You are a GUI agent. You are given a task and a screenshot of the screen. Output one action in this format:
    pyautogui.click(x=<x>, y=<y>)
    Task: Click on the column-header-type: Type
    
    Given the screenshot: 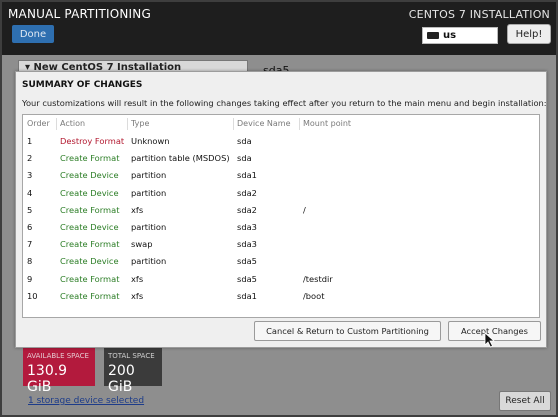 What is the action you would take?
    pyautogui.click(x=140, y=123)
    